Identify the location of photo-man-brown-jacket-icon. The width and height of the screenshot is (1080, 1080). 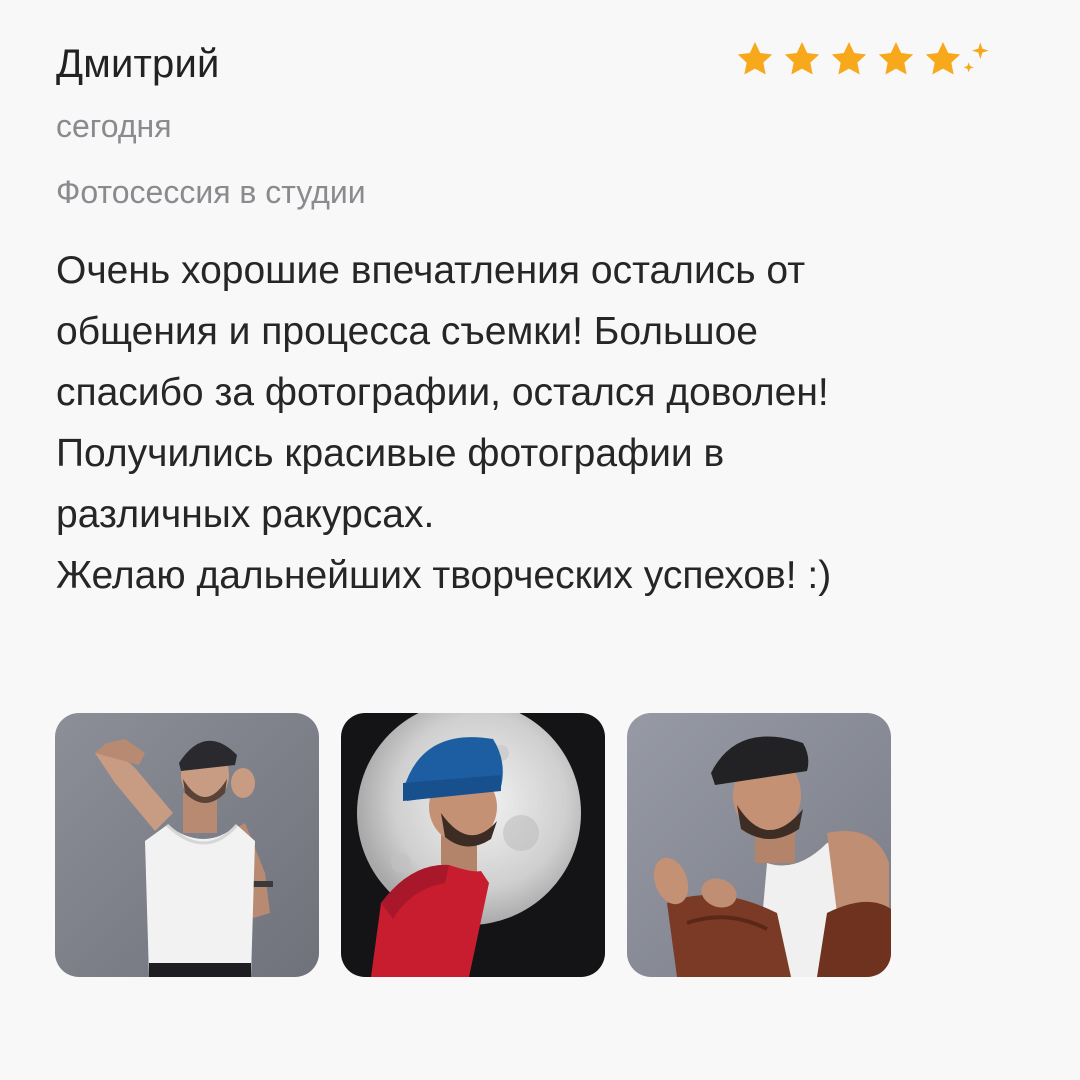
(759, 845).